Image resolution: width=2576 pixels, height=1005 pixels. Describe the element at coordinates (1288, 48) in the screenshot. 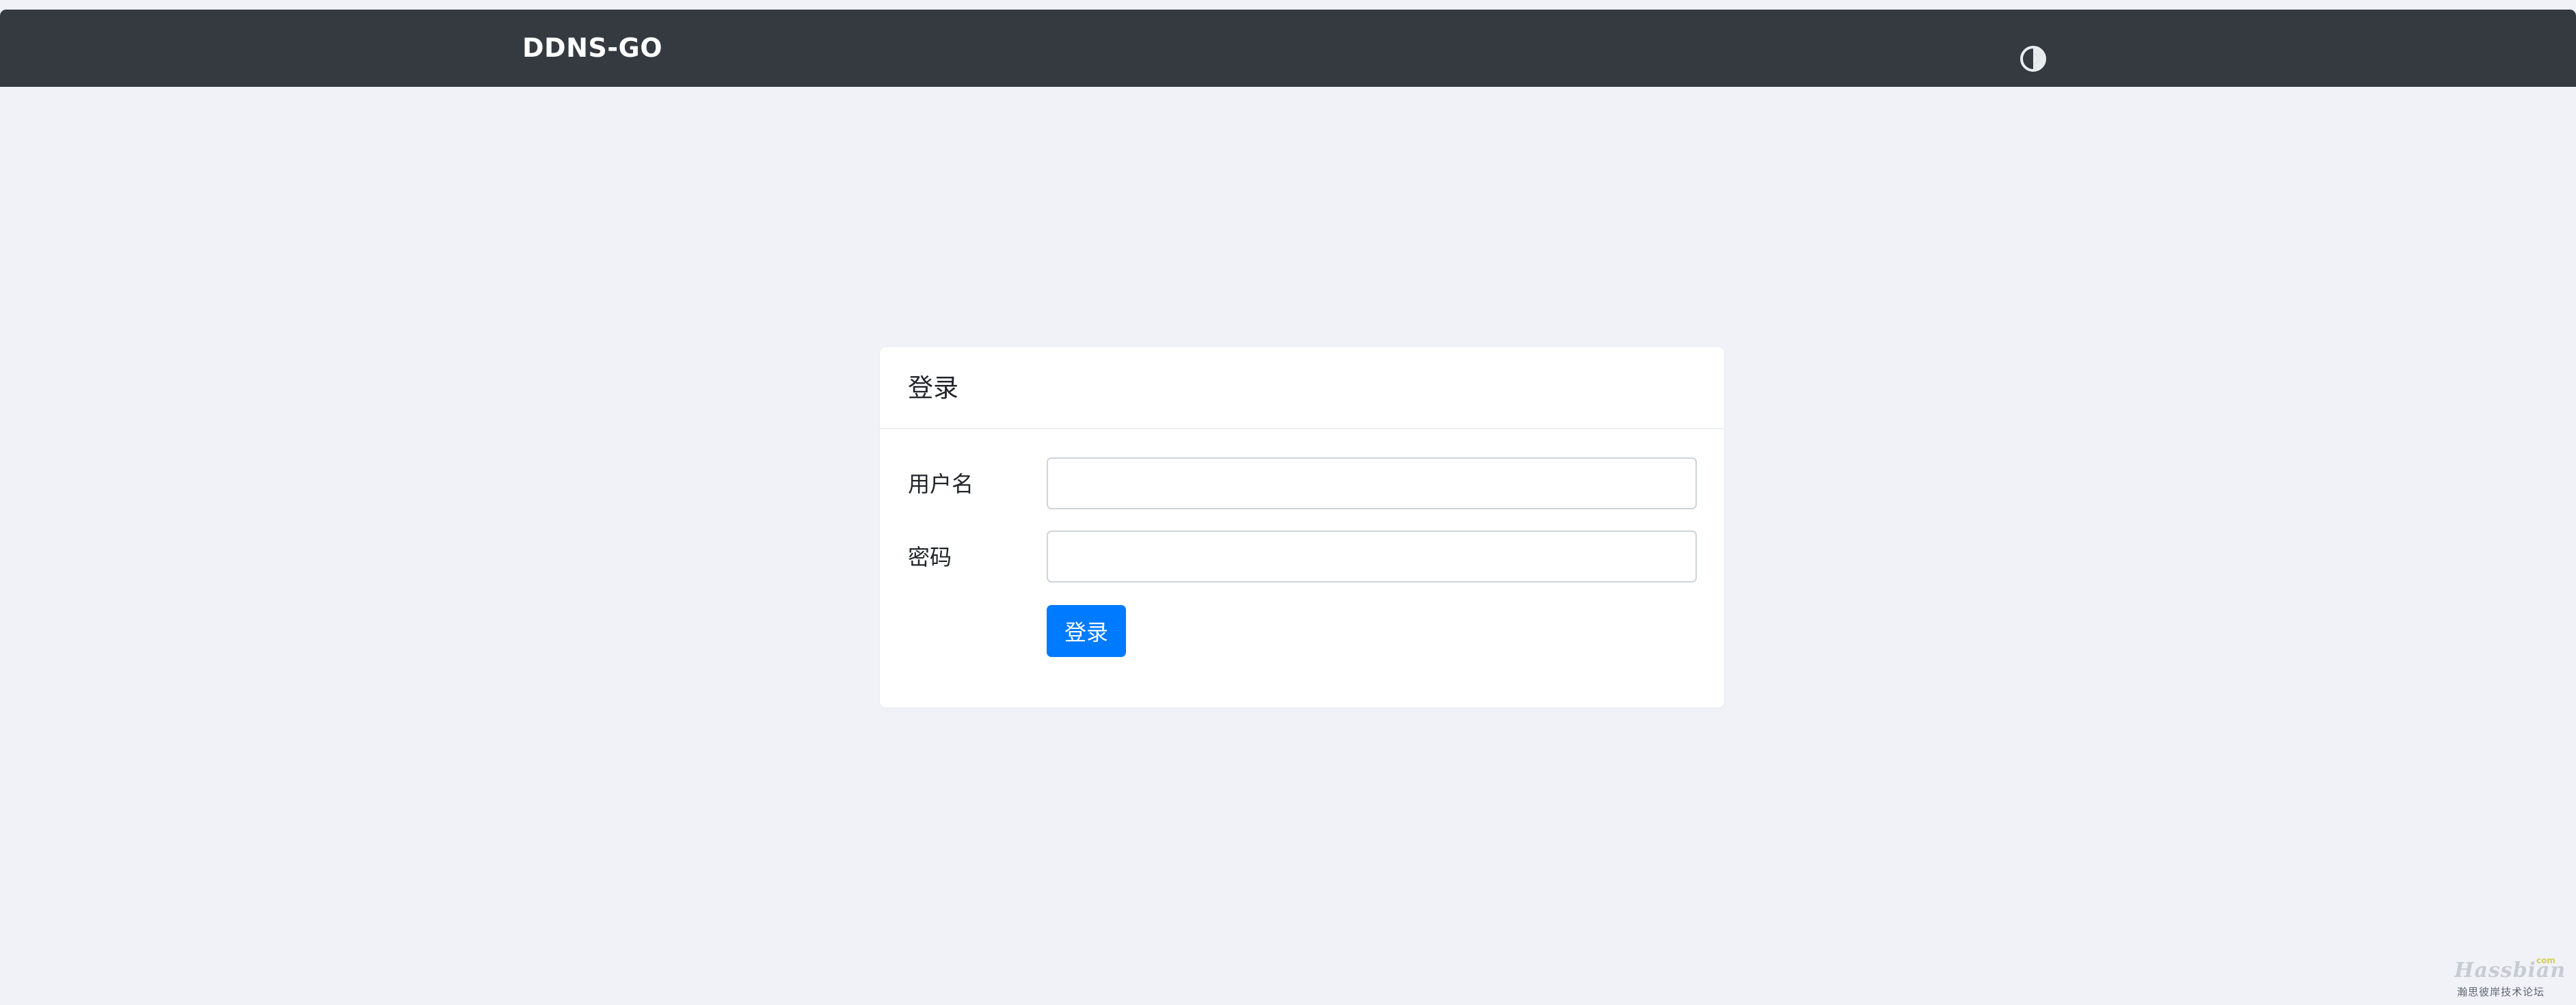

I see `top-navbar: DDNS-GO` at that location.